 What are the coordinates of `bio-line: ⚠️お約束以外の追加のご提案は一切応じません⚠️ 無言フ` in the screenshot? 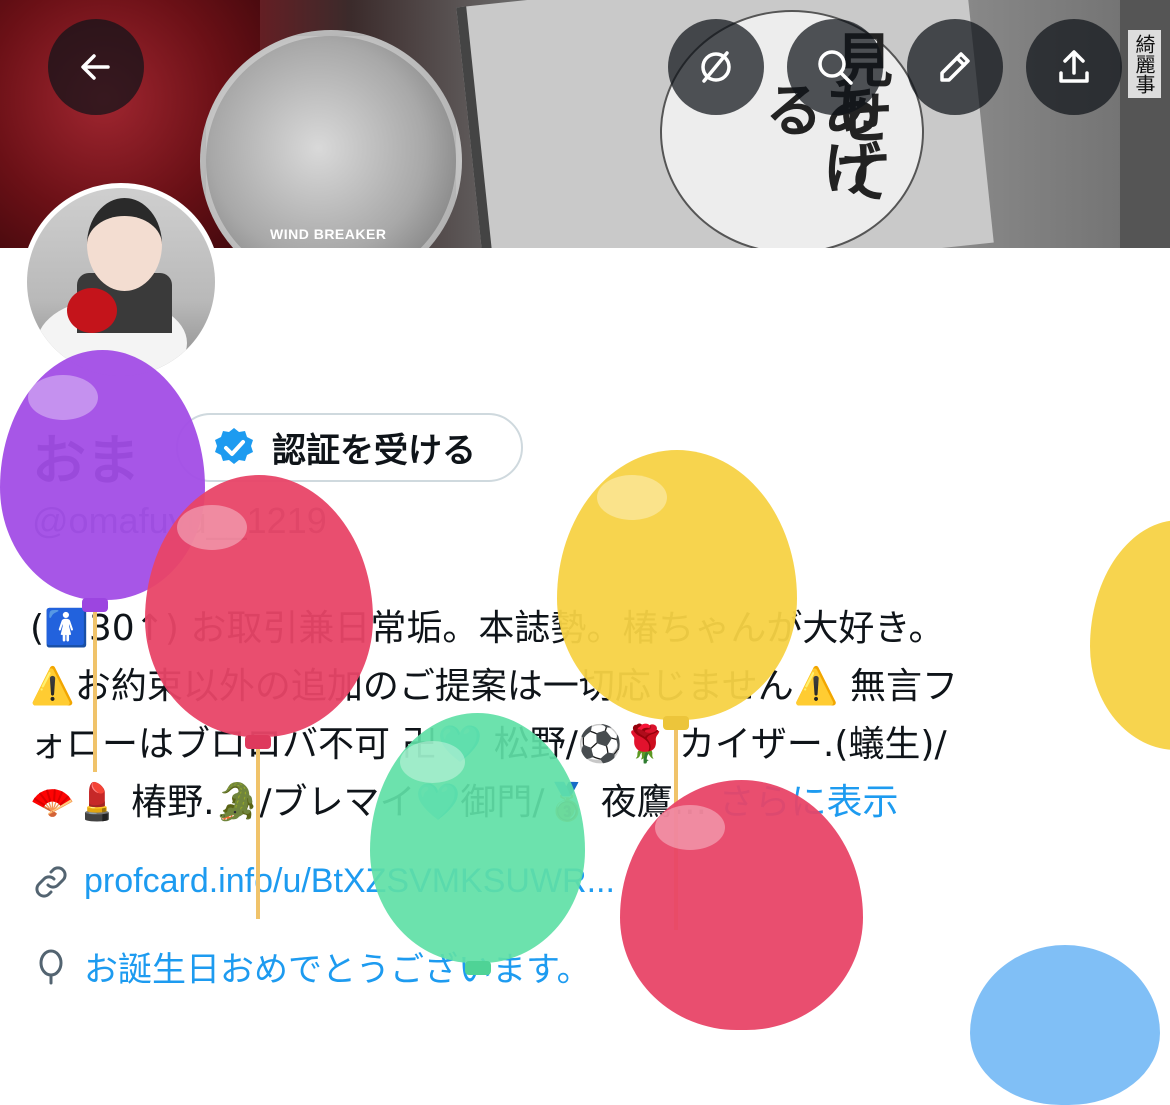 It's located at (494, 686).